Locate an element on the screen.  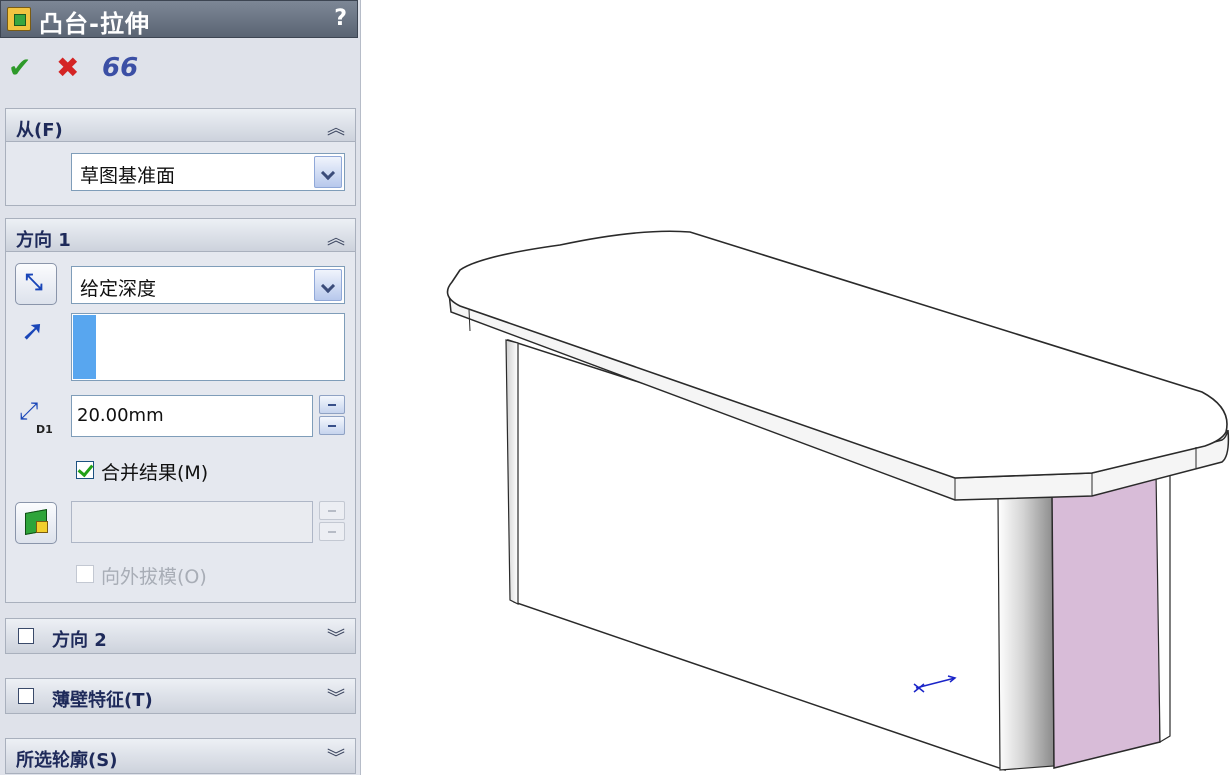
title-bar: 凸台-拉伸 ? is located at coordinates (179, 19).